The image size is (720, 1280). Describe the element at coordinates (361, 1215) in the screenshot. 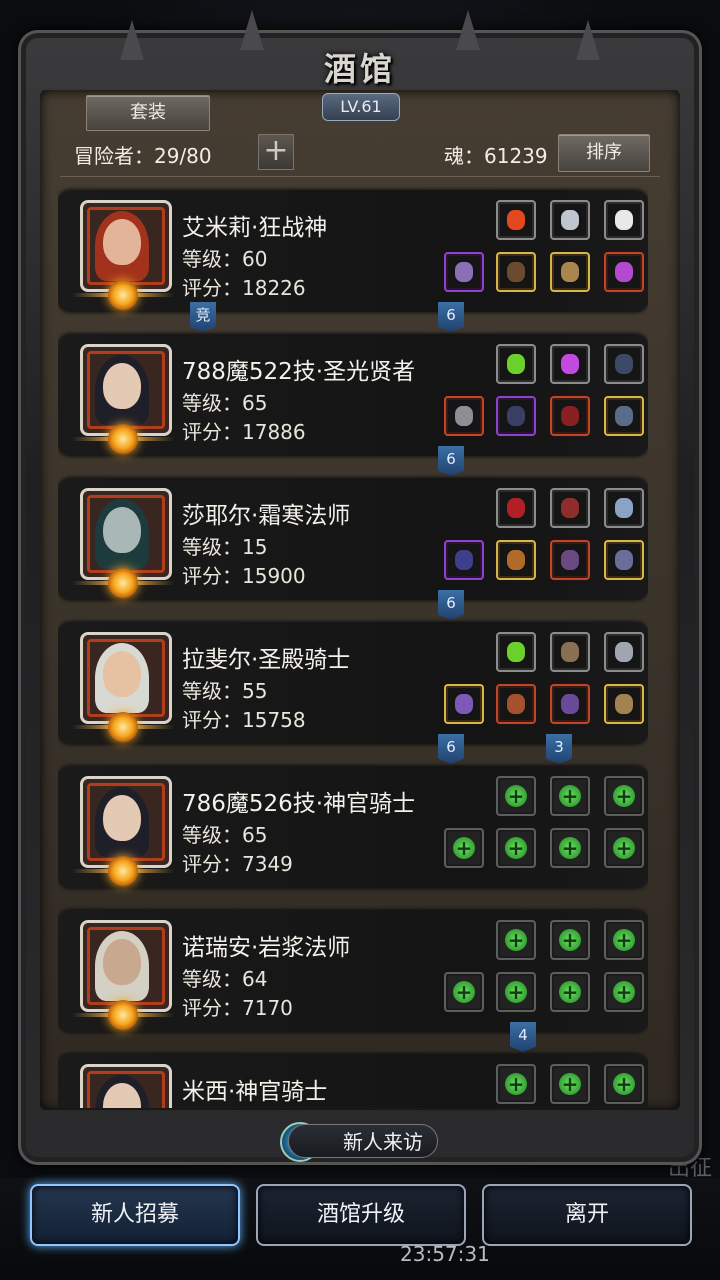

I see `upgrade-tavern-button: 酒馆升级` at that location.